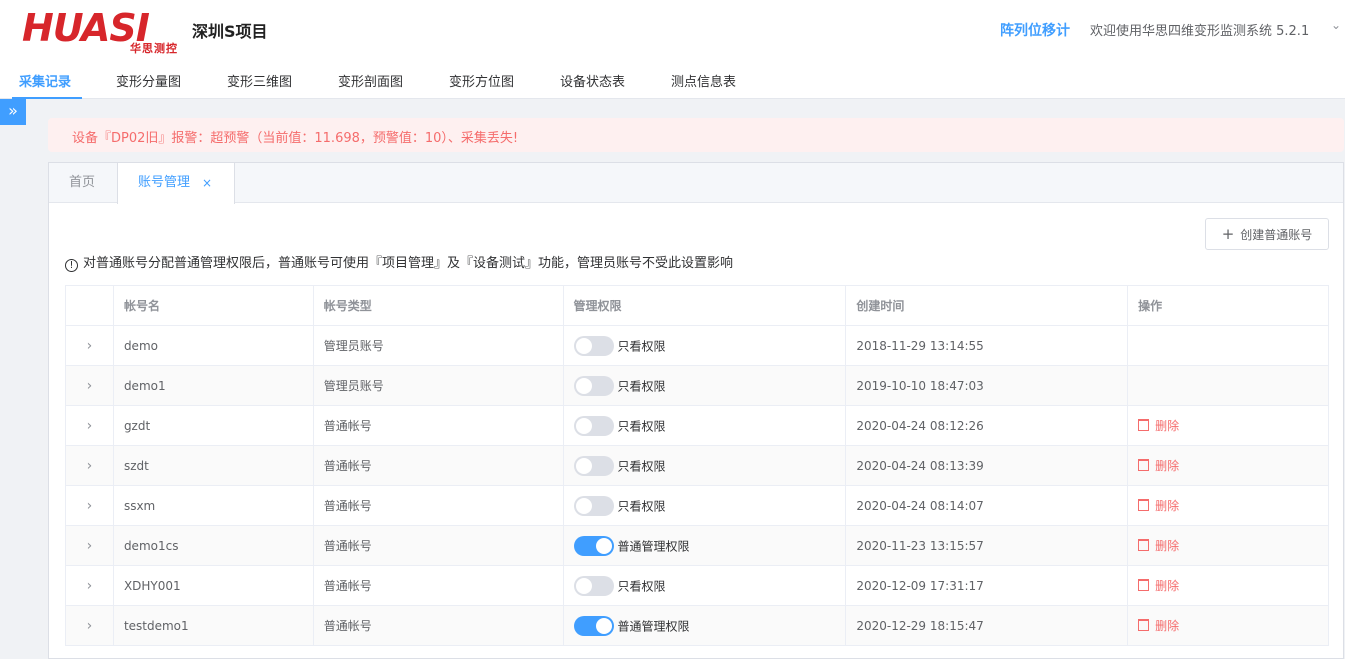 The width and height of the screenshot is (1345, 659). Describe the element at coordinates (207, 183) in the screenshot. I see `close-icon: ×` at that location.